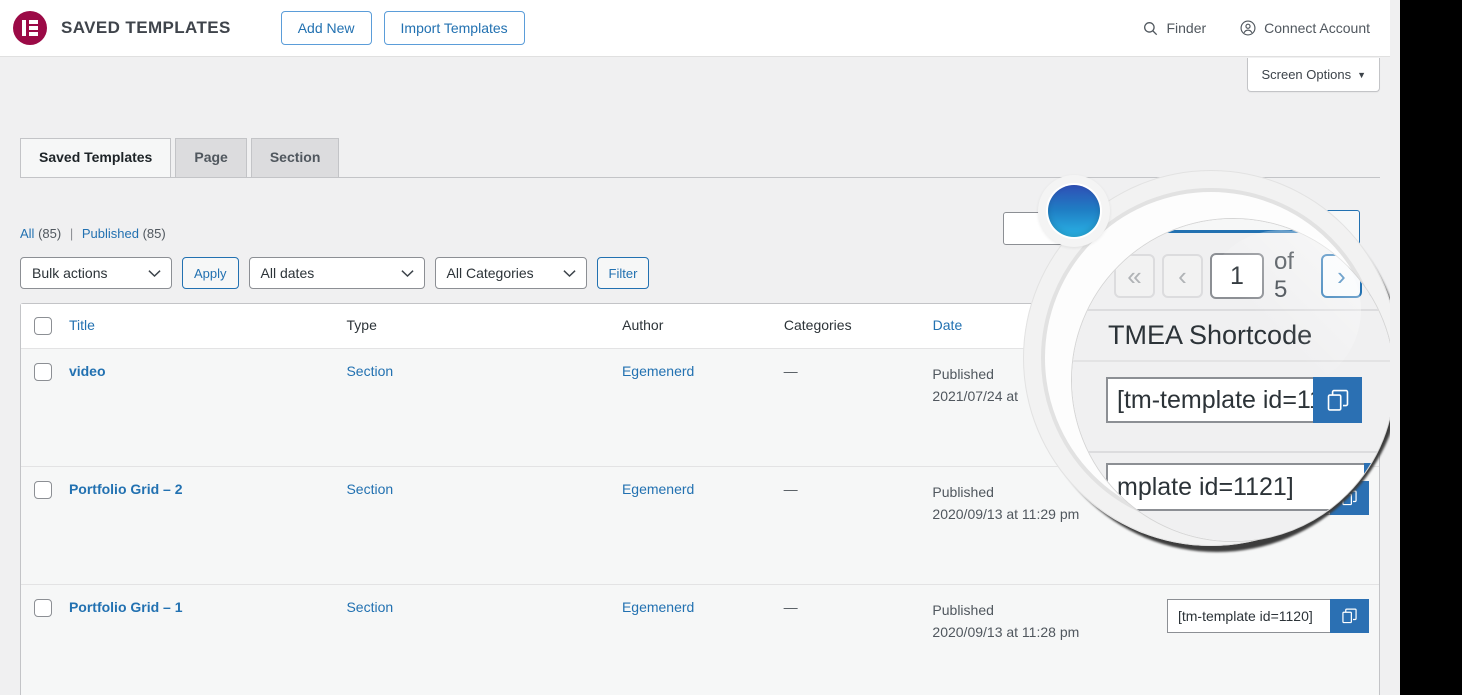  I want to click on tab-section: Section, so click(295, 157).